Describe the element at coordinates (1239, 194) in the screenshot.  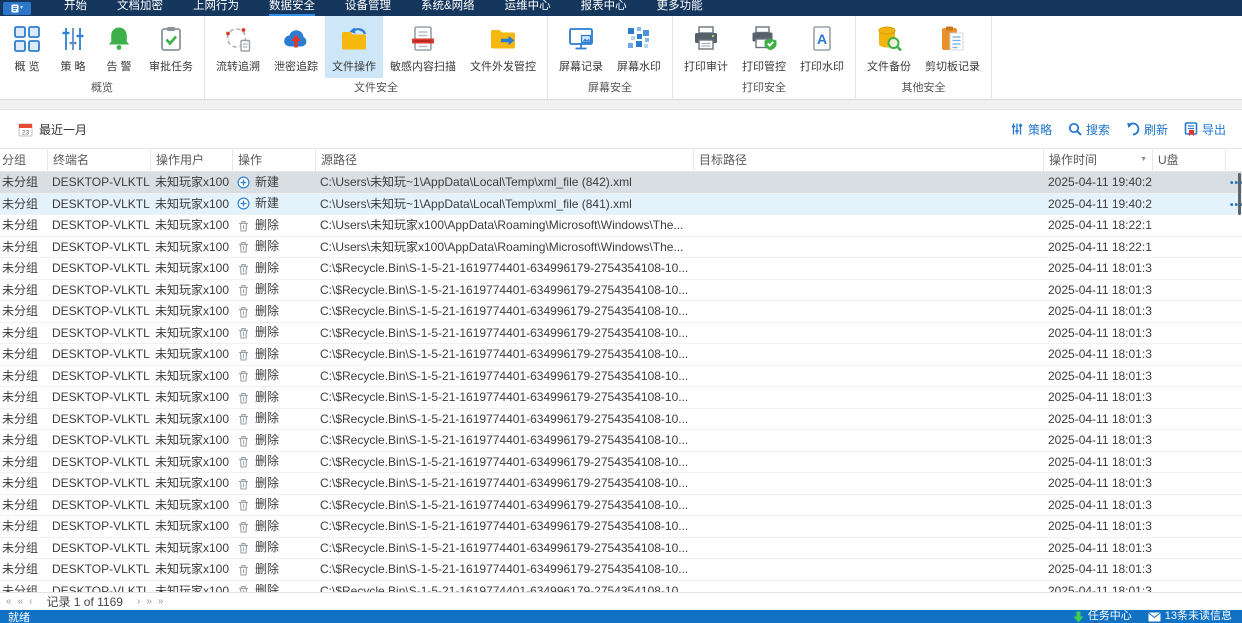
I see `vertical-scrollbar-thumb` at that location.